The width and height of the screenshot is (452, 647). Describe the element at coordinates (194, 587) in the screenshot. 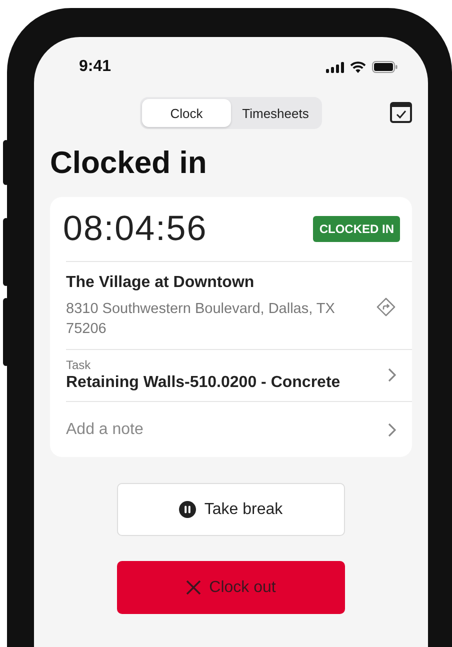

I see `close-icon` at that location.